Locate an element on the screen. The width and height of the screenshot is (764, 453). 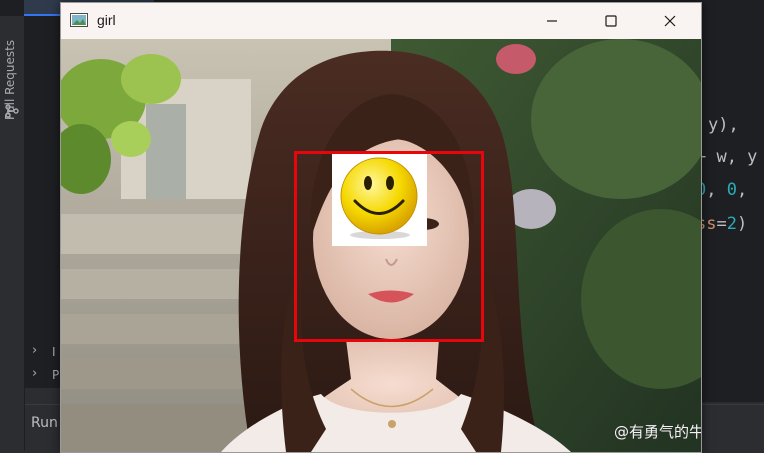
code-token: ) is located at coordinates (742, 224).